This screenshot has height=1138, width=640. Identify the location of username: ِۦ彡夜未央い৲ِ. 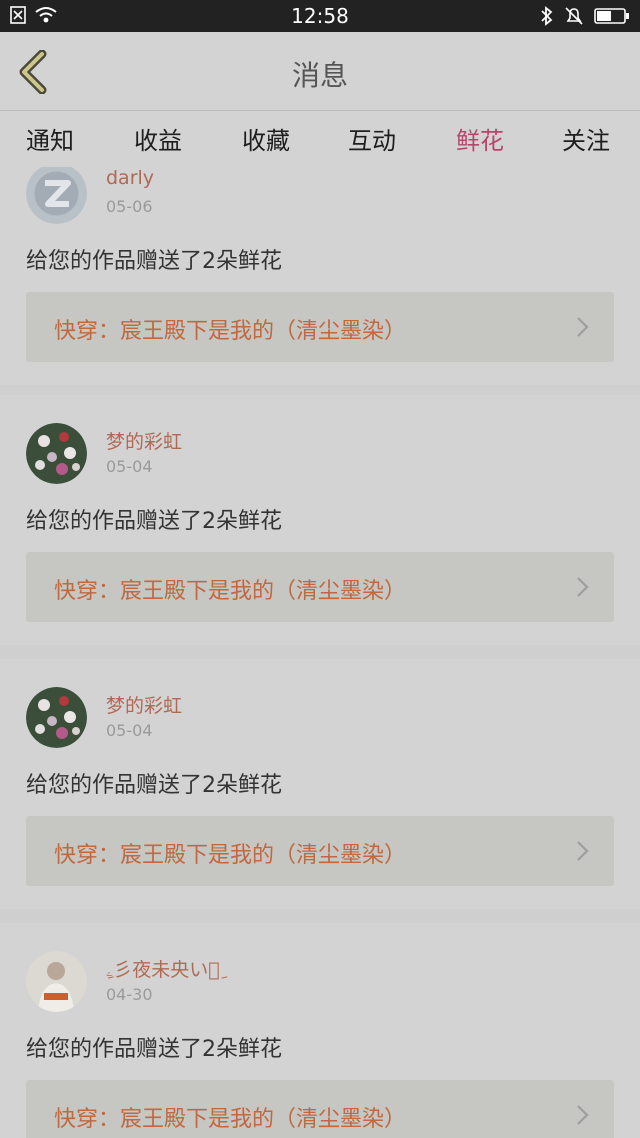
(163, 968).